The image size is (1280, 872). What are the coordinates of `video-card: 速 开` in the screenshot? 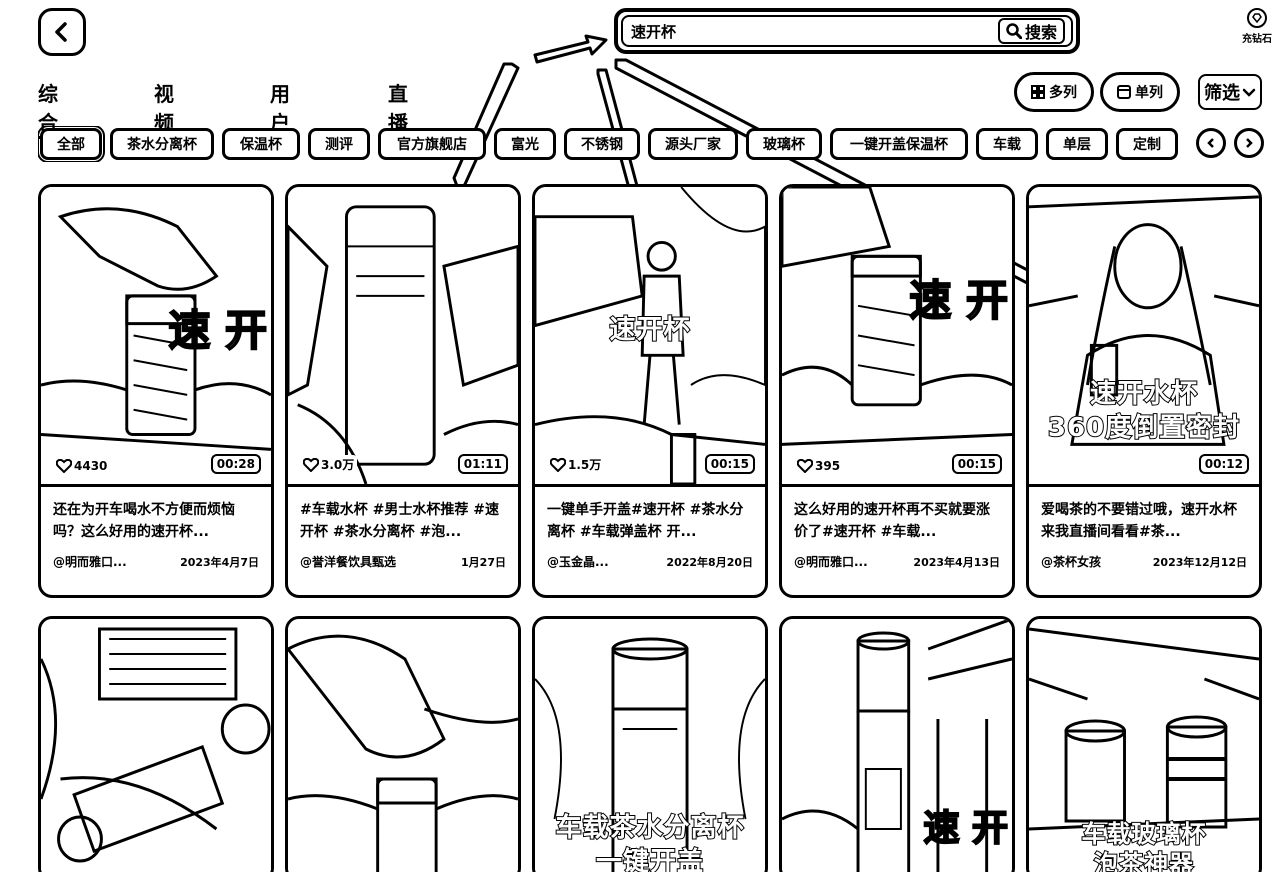 It's located at (897, 744).